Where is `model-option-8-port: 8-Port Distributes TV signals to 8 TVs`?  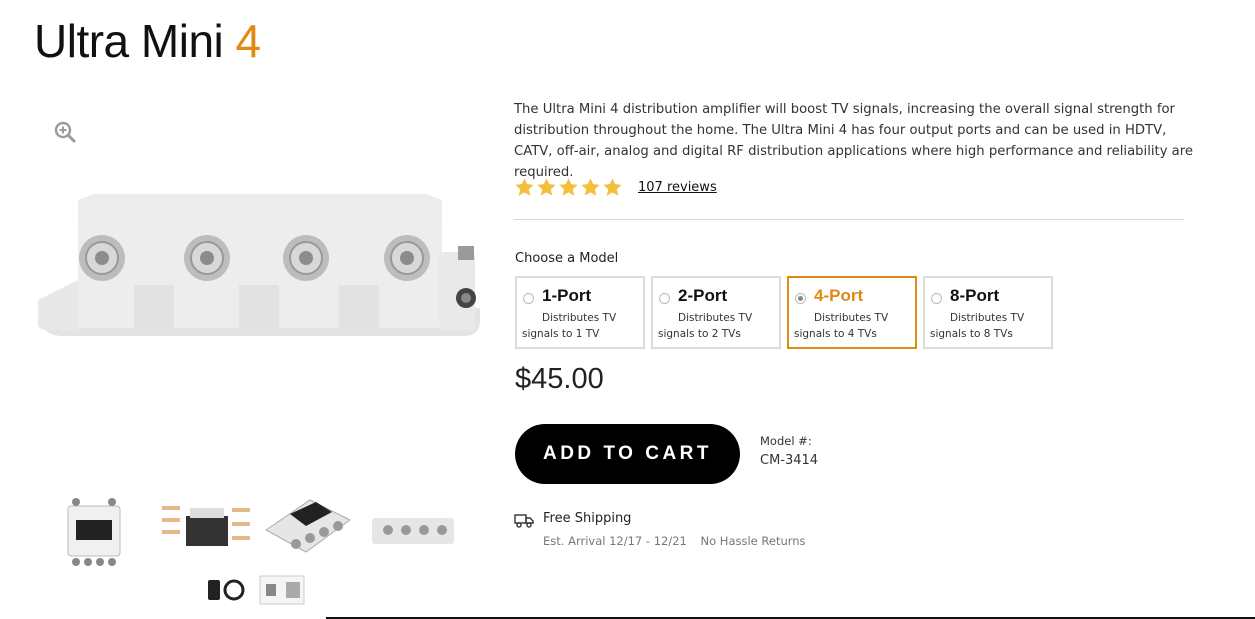 model-option-8-port: 8-Port Distributes TV signals to 8 TVs is located at coordinates (988, 312).